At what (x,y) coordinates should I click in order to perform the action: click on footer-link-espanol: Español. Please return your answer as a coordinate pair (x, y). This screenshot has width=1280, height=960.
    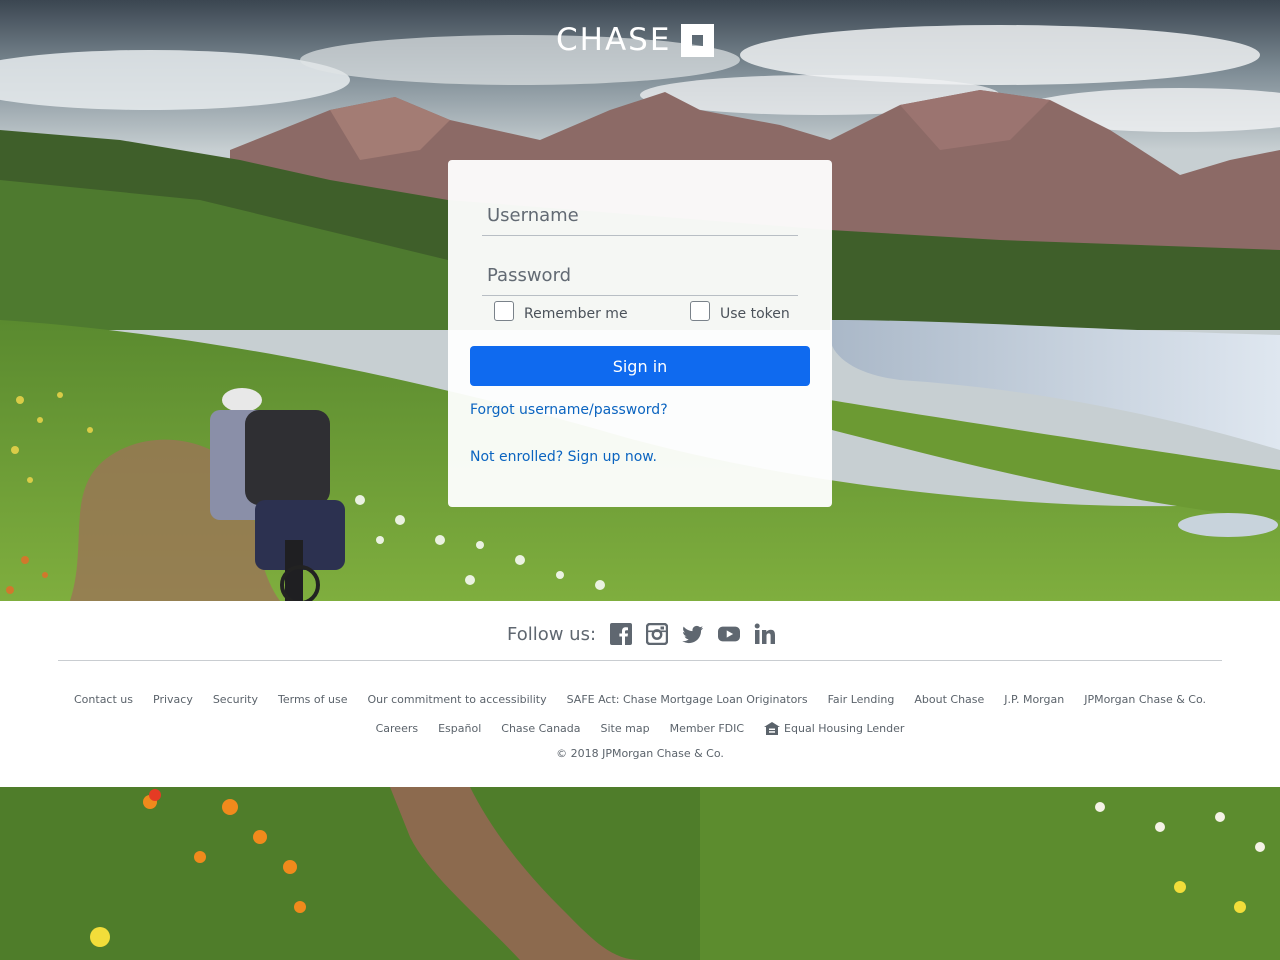
    Looking at the image, I should click on (459, 728).